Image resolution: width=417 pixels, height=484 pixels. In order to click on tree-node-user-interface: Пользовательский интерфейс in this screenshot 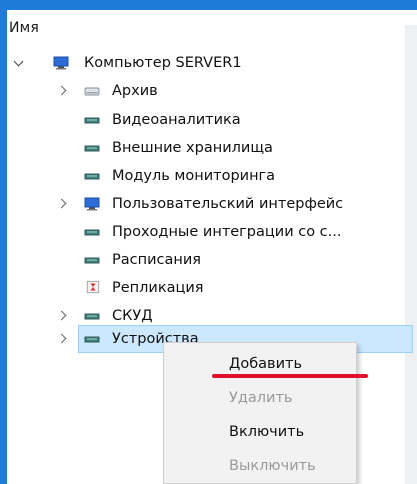, I will do `click(205, 204)`.